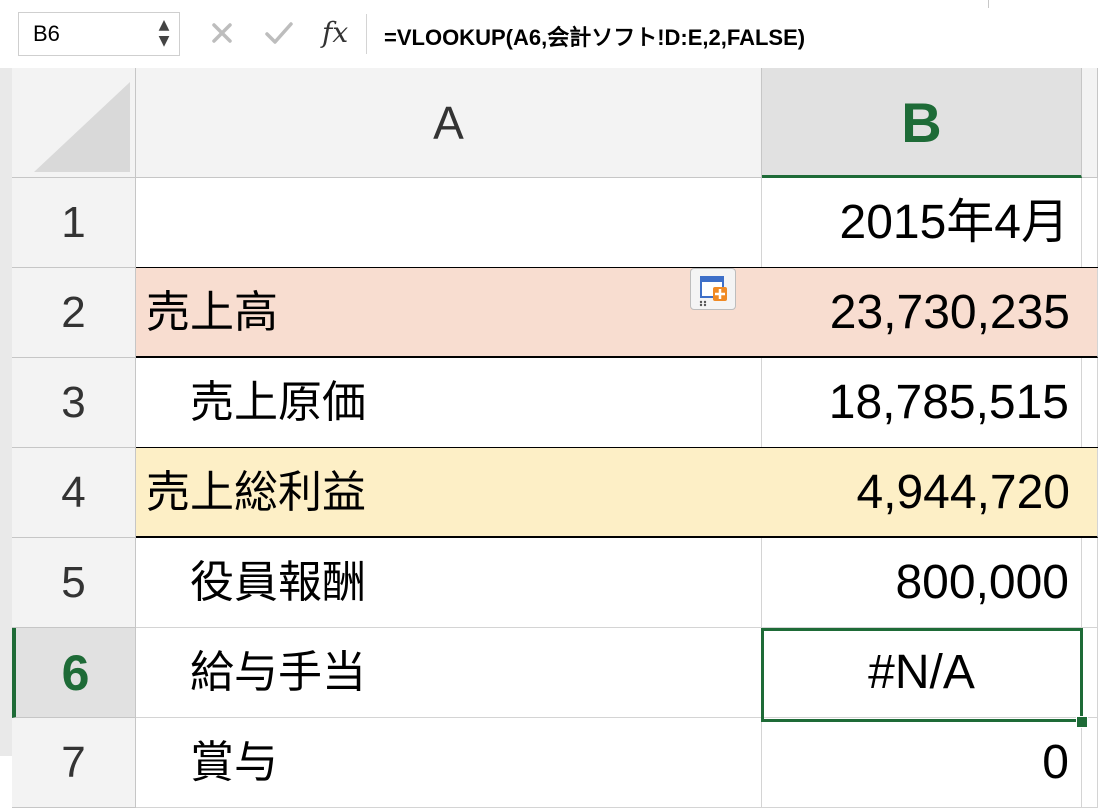 The image size is (1098, 808). Describe the element at coordinates (449, 223) in the screenshot. I see `cell-a1` at that location.